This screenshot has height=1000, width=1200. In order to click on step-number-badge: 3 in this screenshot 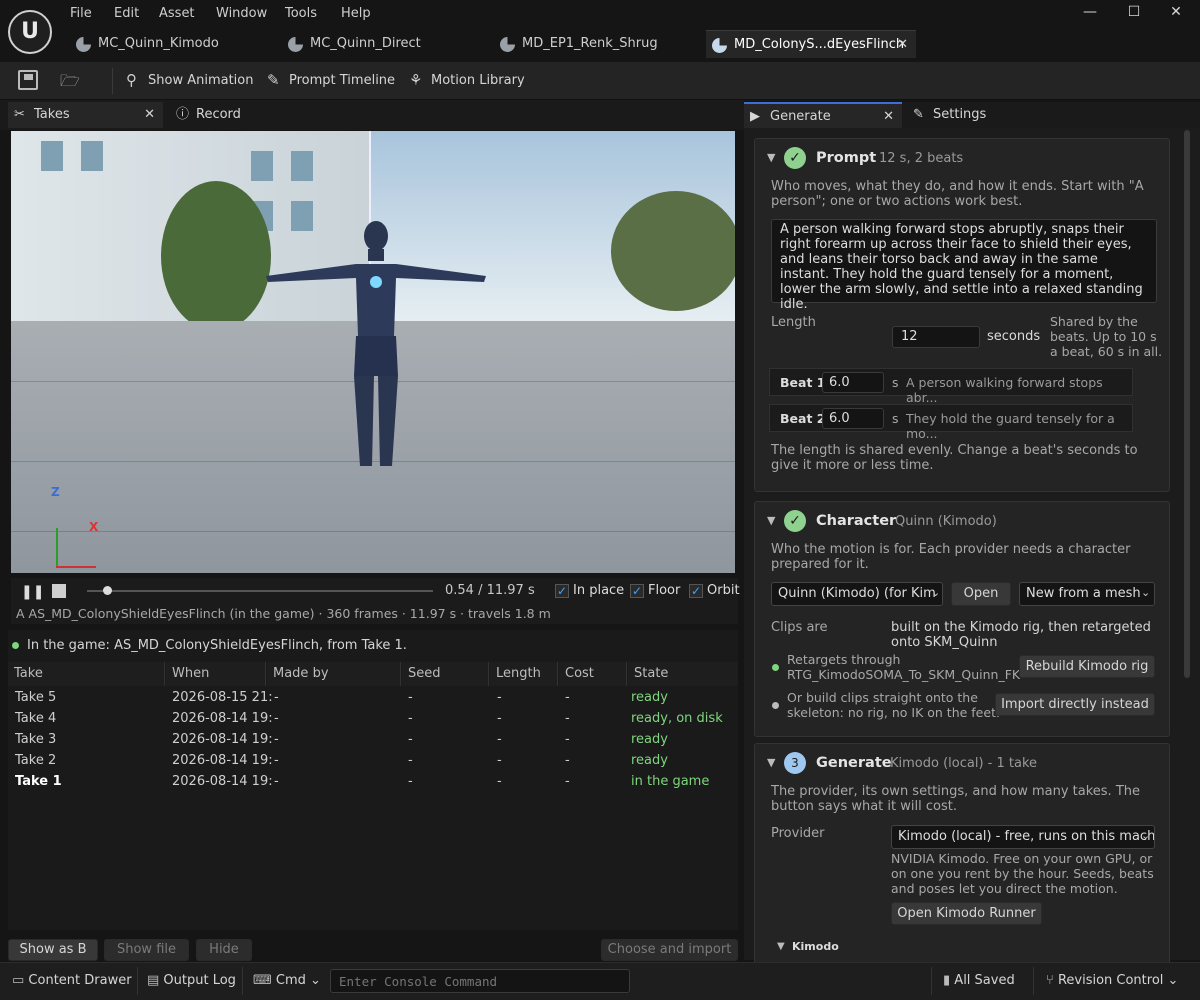, I will do `click(795, 763)`.